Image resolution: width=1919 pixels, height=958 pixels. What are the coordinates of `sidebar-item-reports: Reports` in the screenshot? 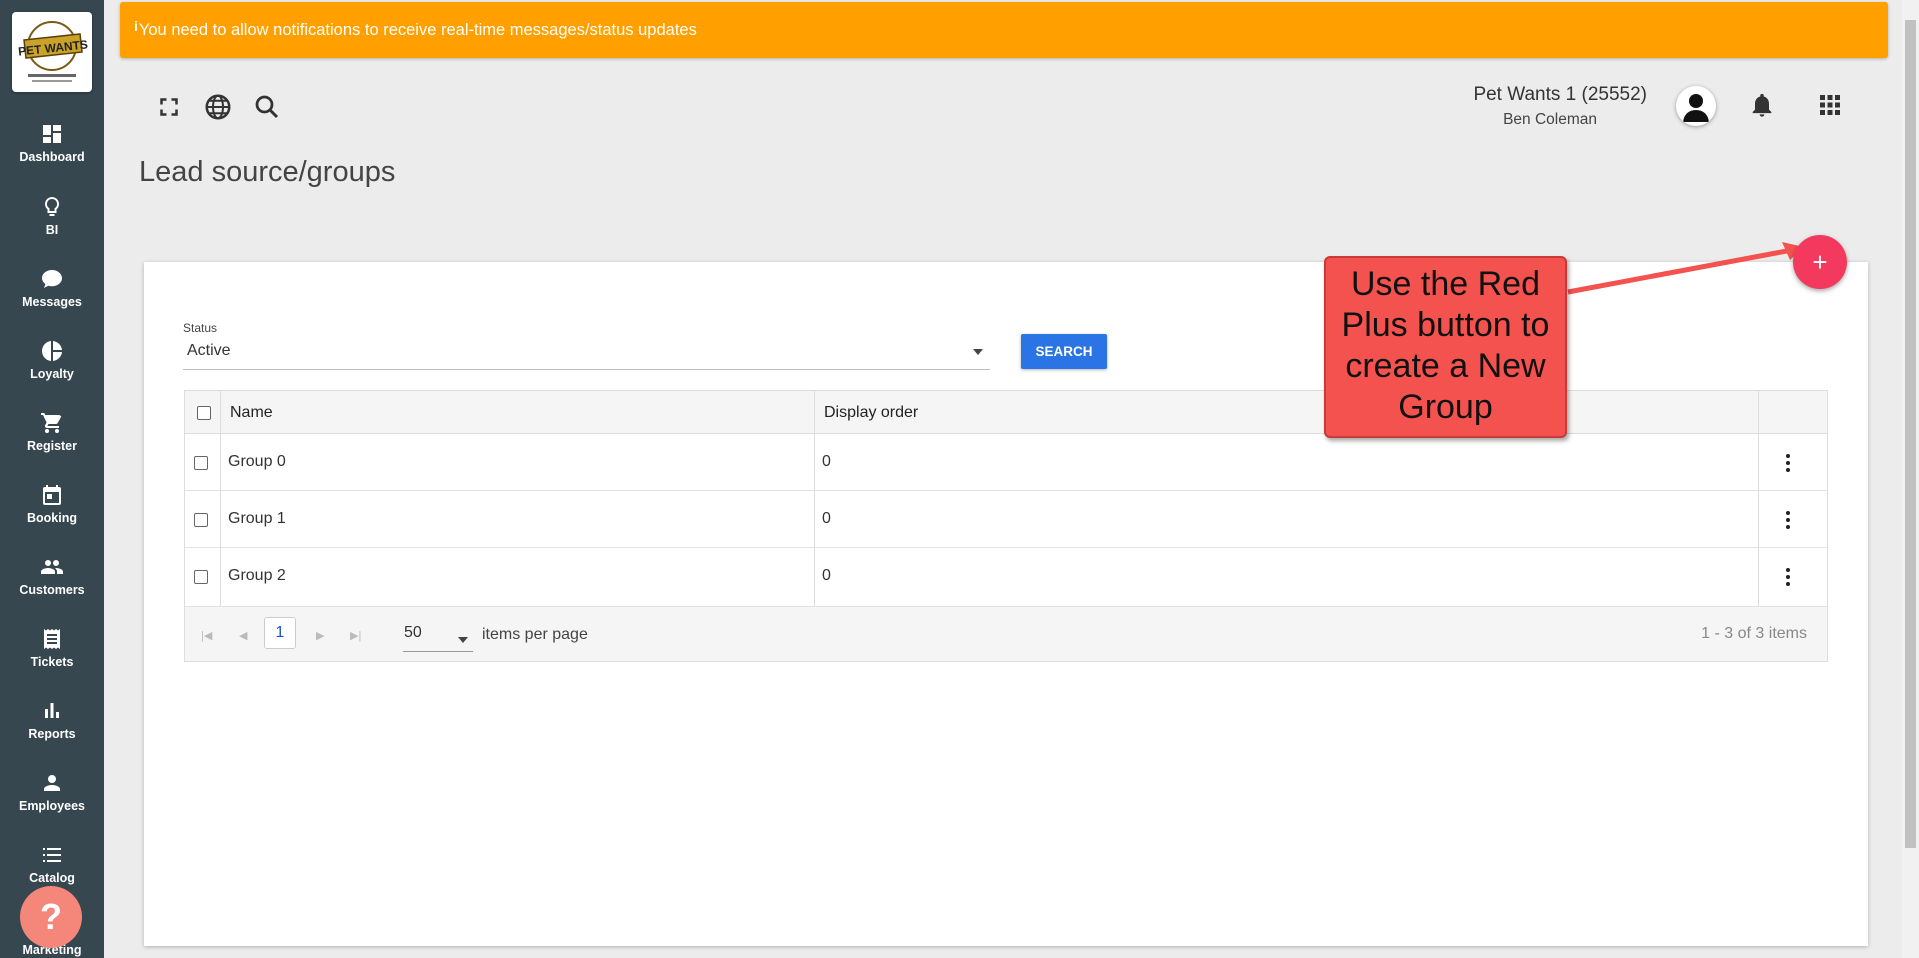 It's located at (52, 735).